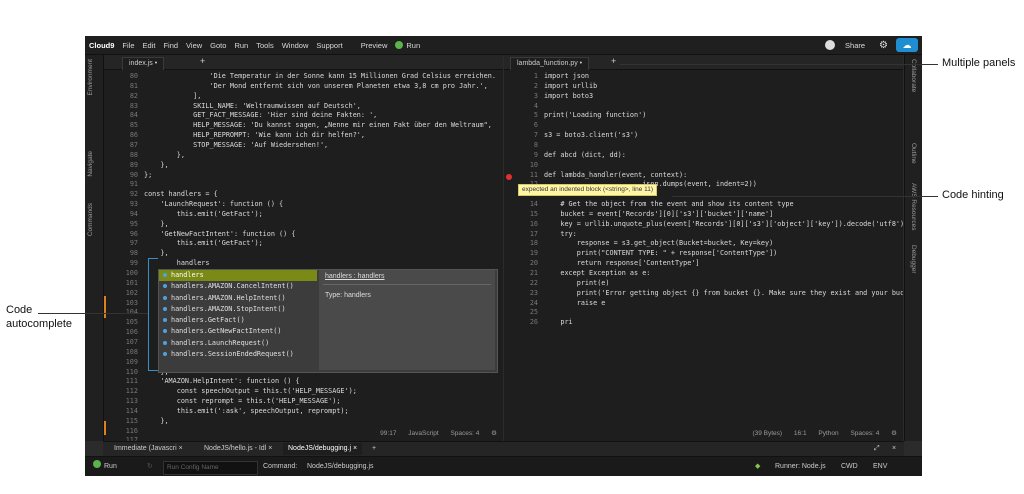 This screenshot has width=1024, height=494. I want to click on line-number: 5, so click(535, 115).